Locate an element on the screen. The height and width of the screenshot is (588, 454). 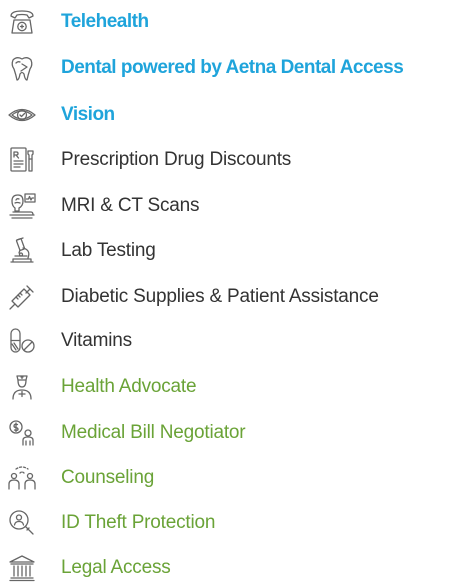
list-item-legal: Legal Access is located at coordinates (227, 568).